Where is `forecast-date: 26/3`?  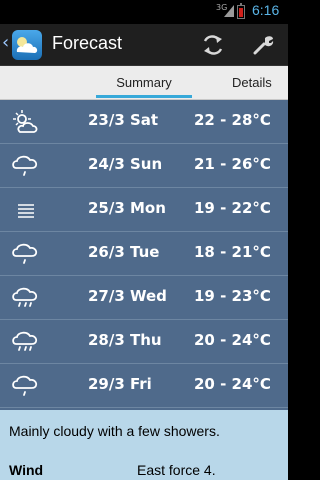 forecast-date: 26/3 is located at coordinates (106, 252).